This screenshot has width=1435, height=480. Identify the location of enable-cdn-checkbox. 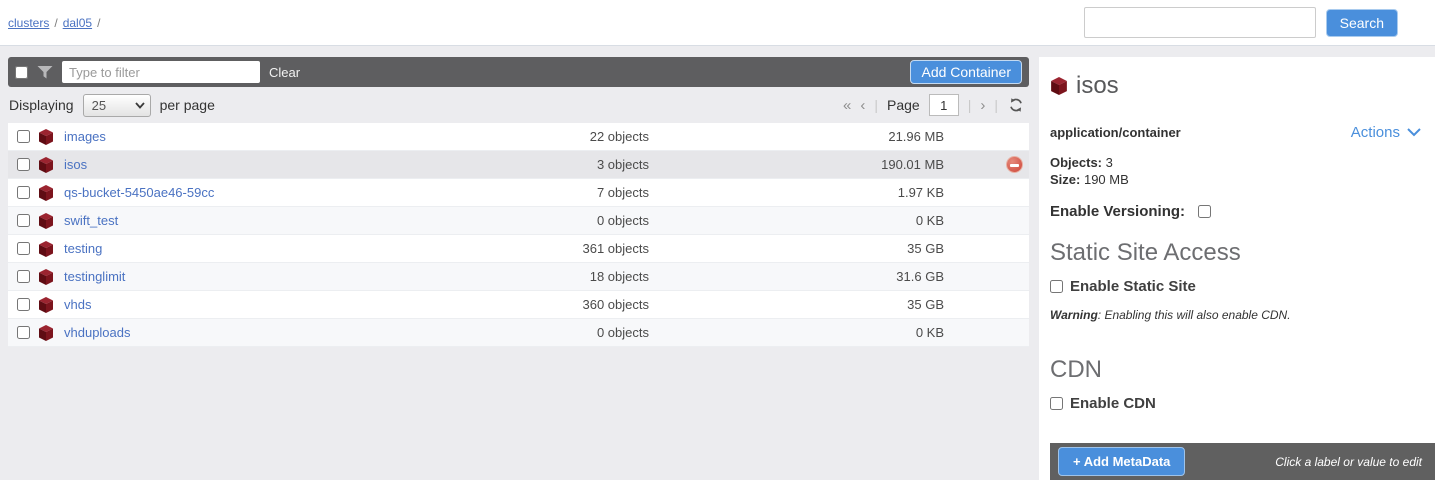
(1056, 403).